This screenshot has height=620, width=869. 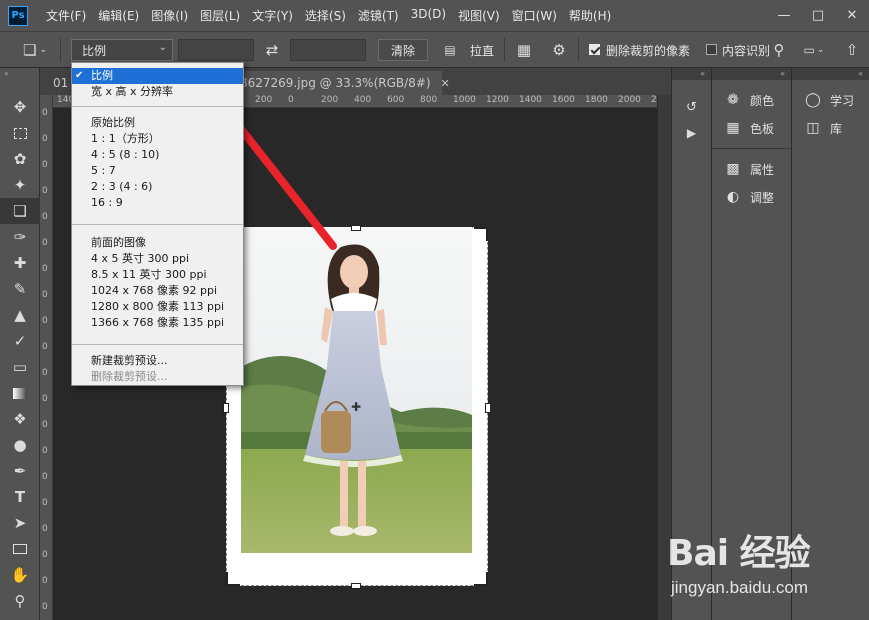 What do you see at coordinates (733, 100) in the screenshot?
I see `palette-icon: ❁` at bounding box center [733, 100].